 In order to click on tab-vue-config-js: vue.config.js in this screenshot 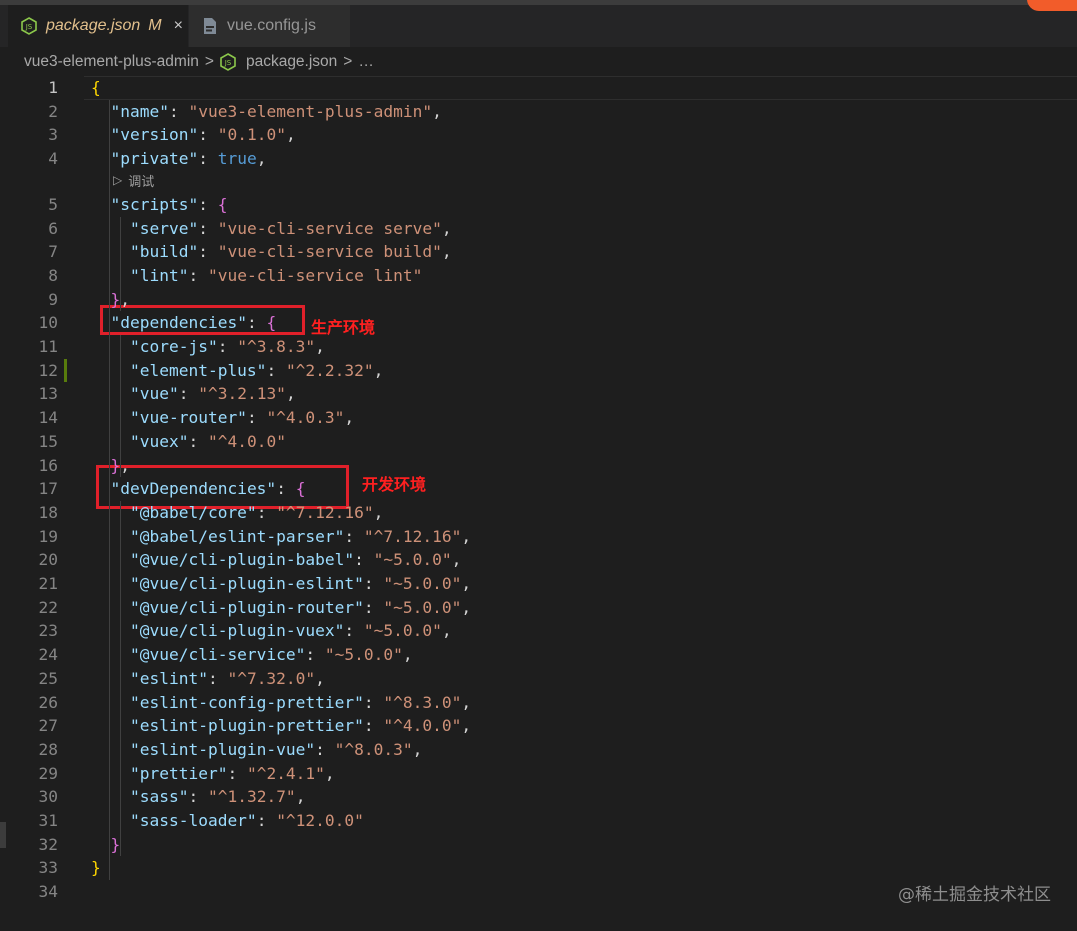, I will do `click(269, 26)`.